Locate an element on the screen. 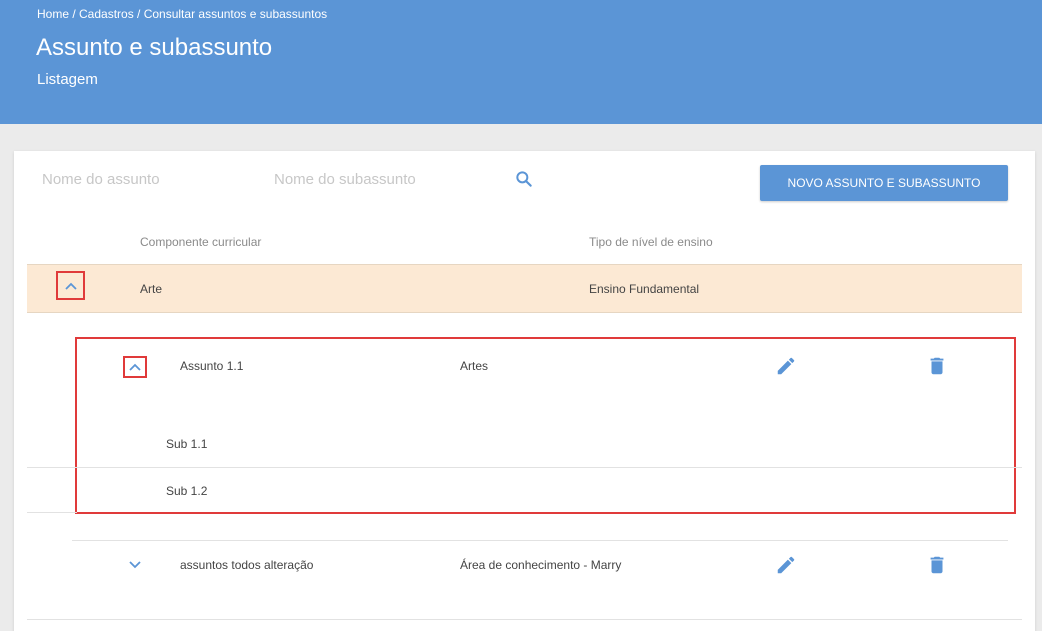  assunto-name: assuntos todos alteração is located at coordinates (247, 565).